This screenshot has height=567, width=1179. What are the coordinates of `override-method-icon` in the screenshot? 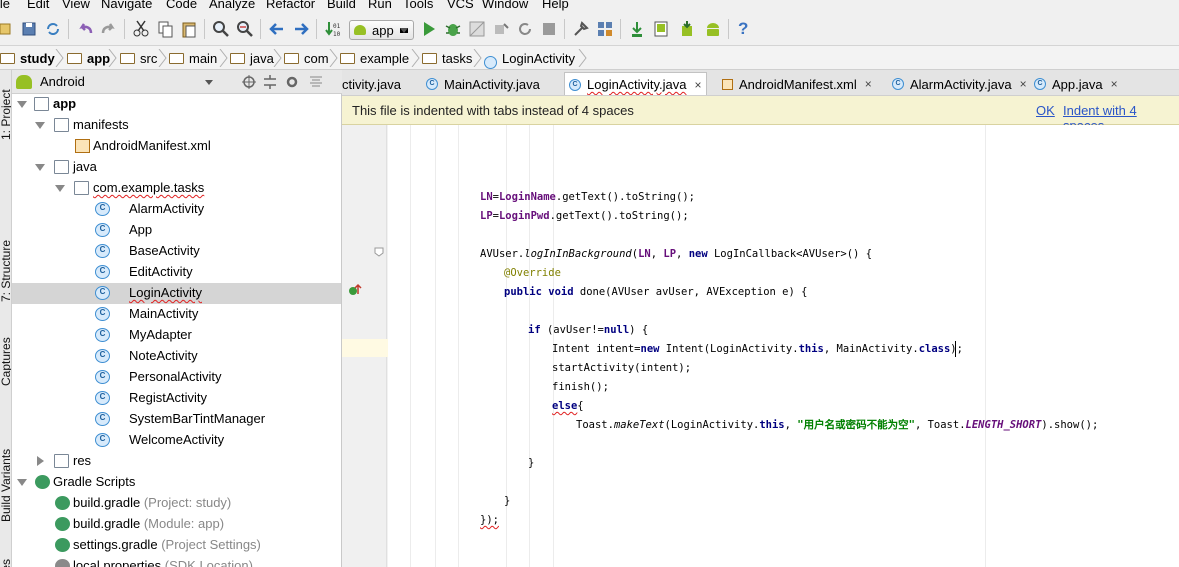 It's located at (355, 290).